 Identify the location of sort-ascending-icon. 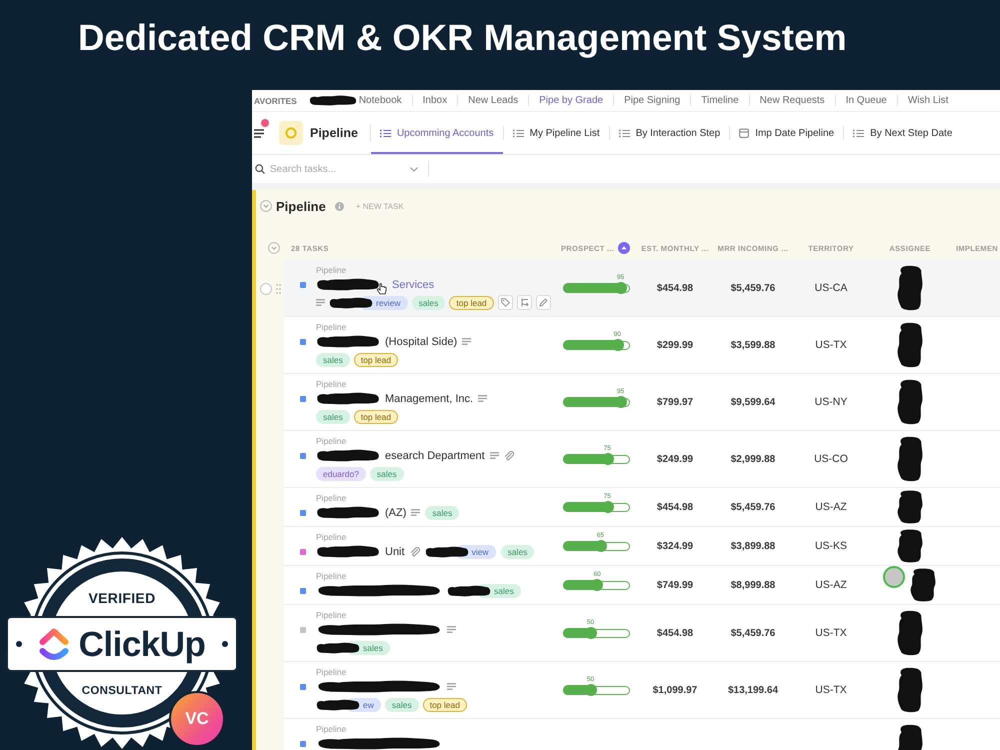
(624, 248).